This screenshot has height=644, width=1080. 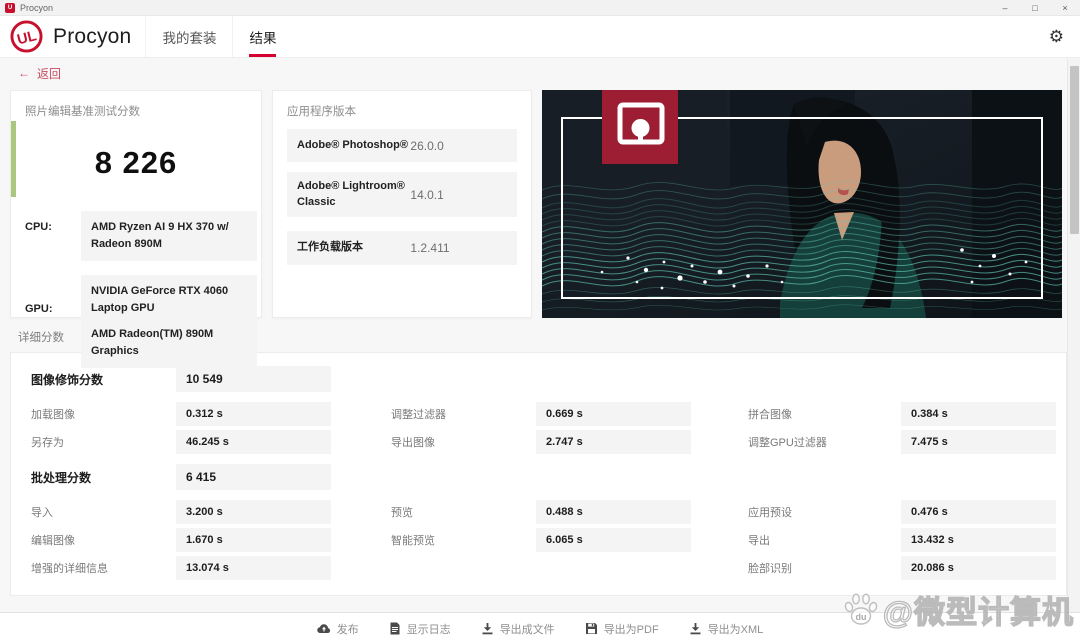 I want to click on metric-label: 调整过滤器, so click(x=418, y=415).